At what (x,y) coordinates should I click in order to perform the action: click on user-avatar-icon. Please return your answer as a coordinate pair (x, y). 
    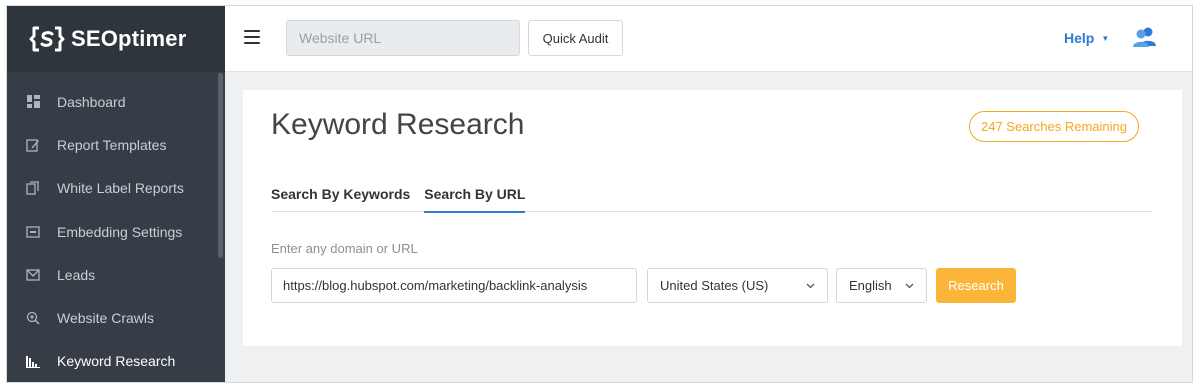
    Looking at the image, I should click on (1145, 37).